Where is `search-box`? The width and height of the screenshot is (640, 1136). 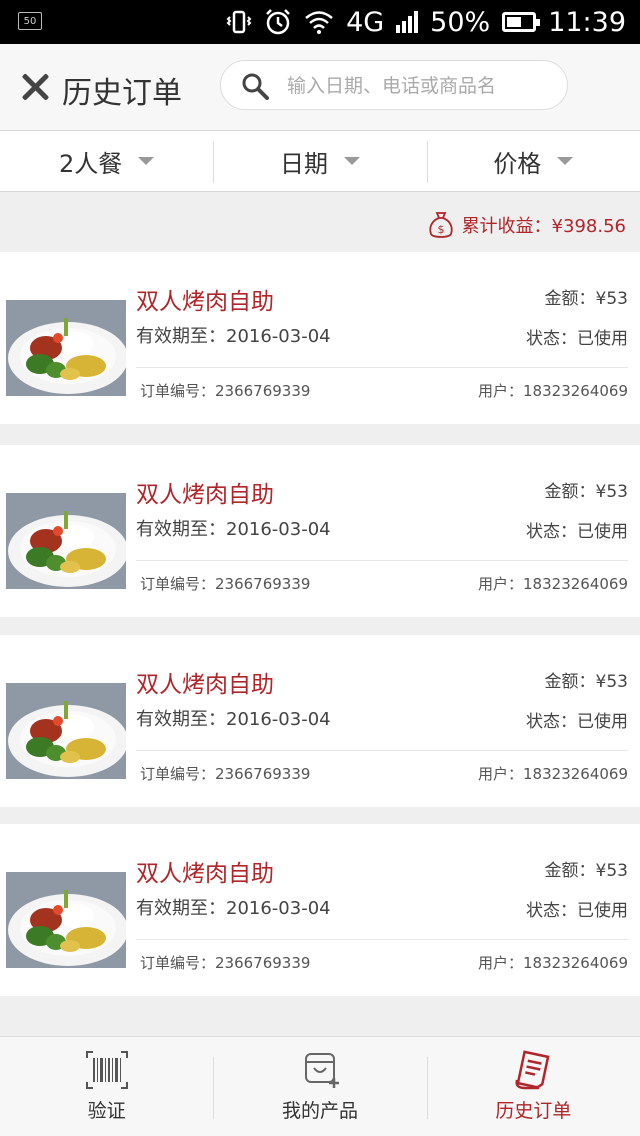 search-box is located at coordinates (394, 85).